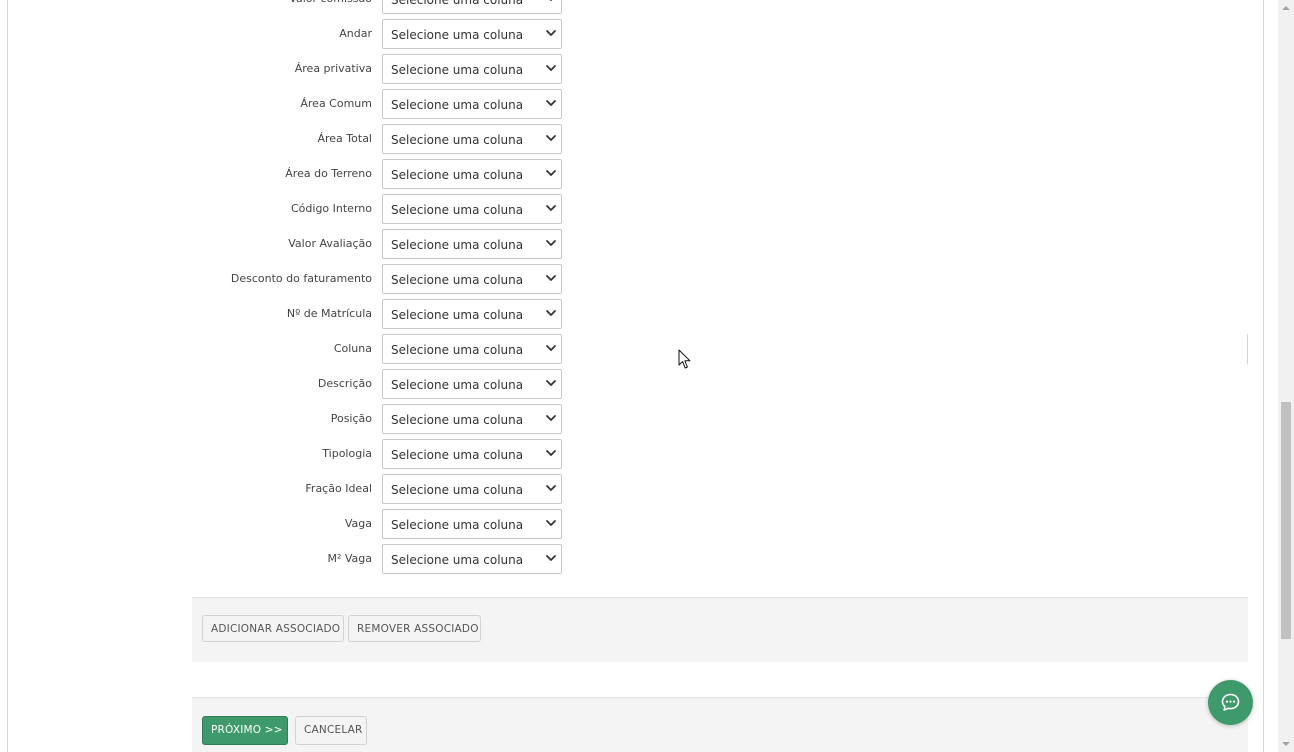  I want to click on form-actions-panel: PRÓXIMO >> CANCELAR, so click(720, 724).